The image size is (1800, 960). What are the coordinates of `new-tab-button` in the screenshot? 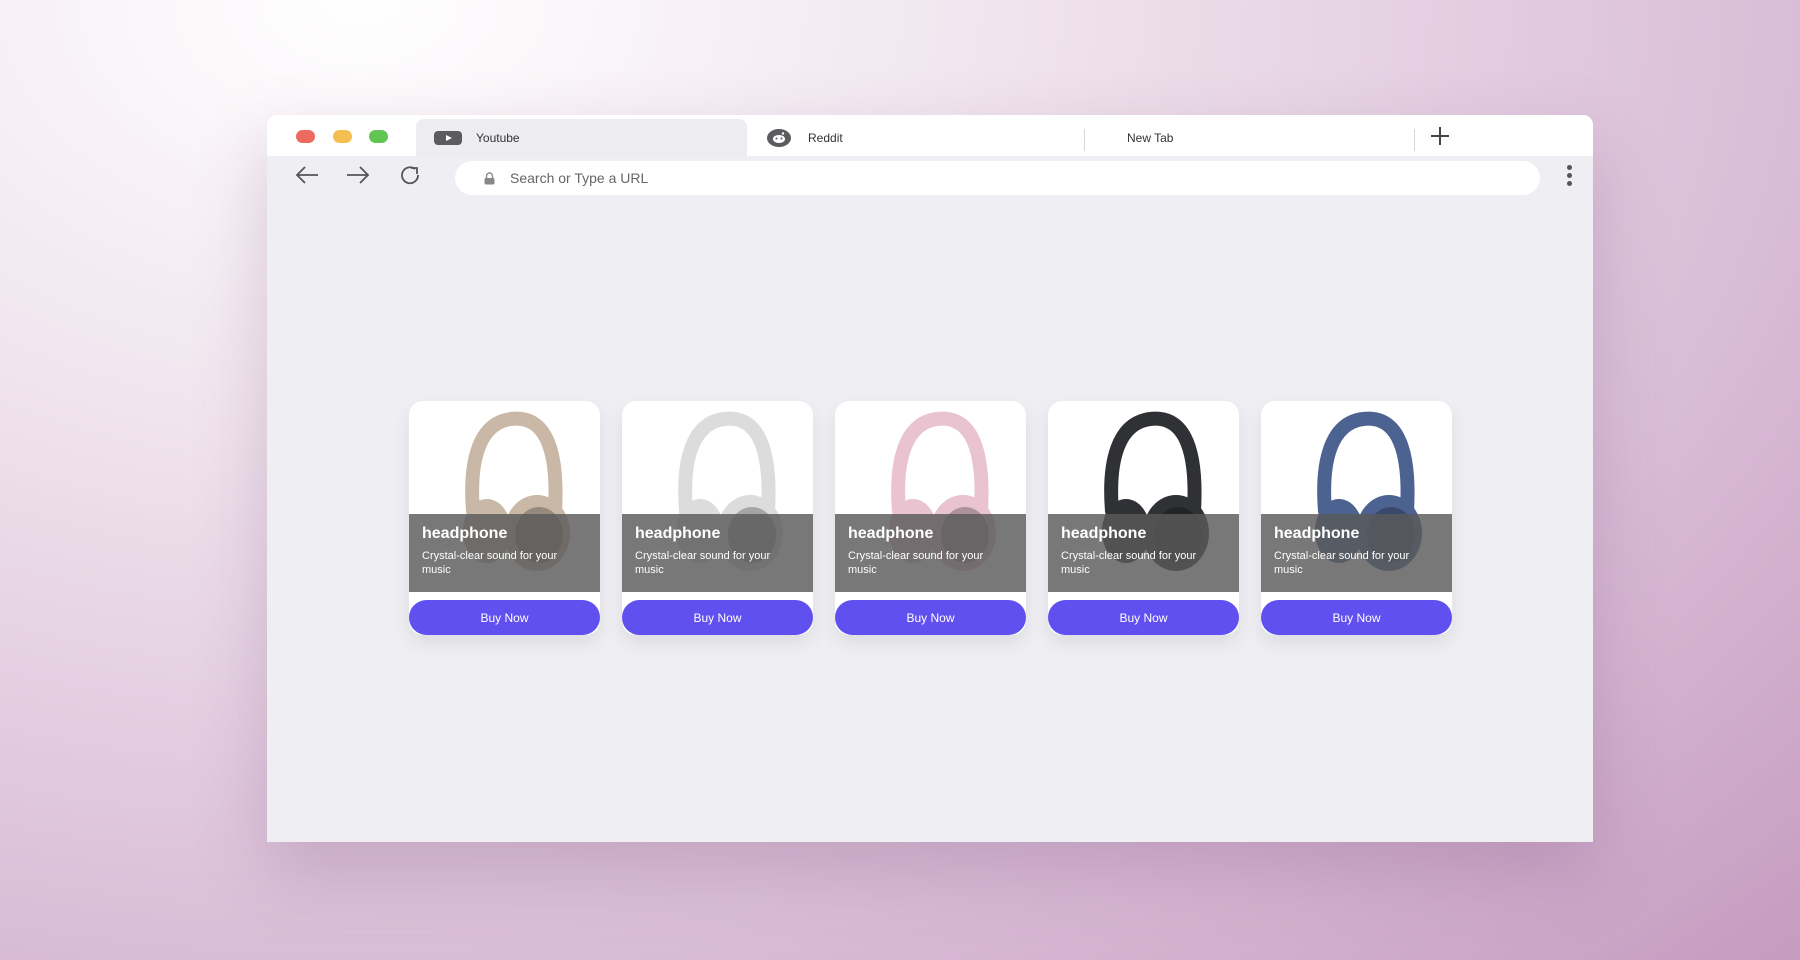 It's located at (1440, 136).